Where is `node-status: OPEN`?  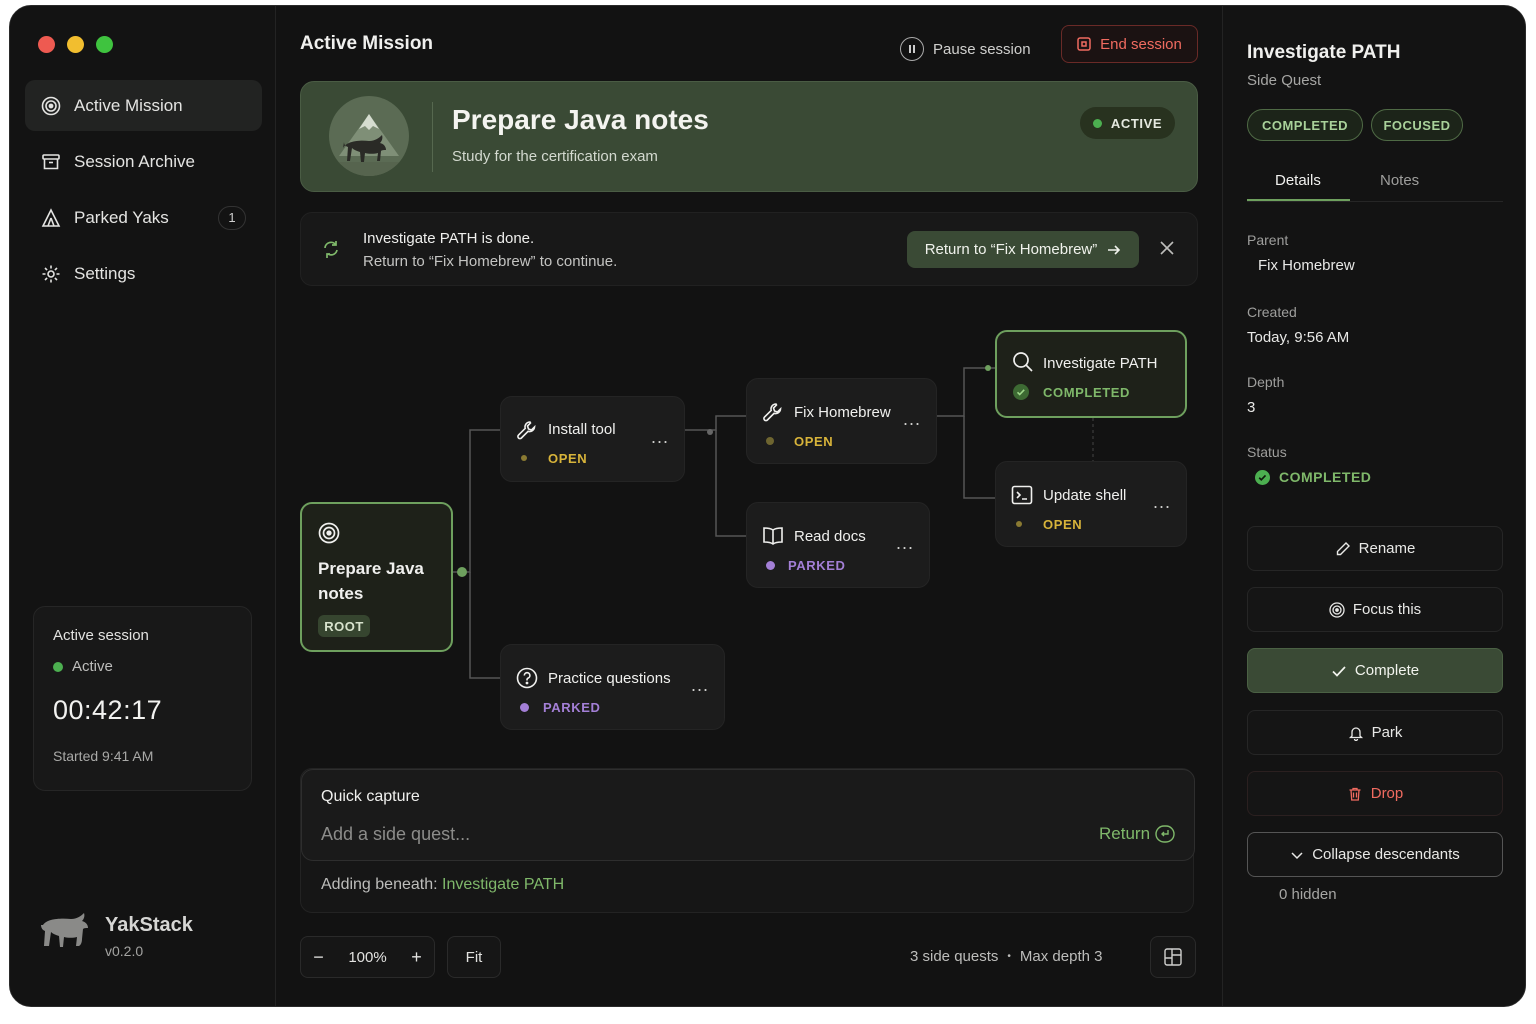 node-status: OPEN is located at coordinates (814, 441).